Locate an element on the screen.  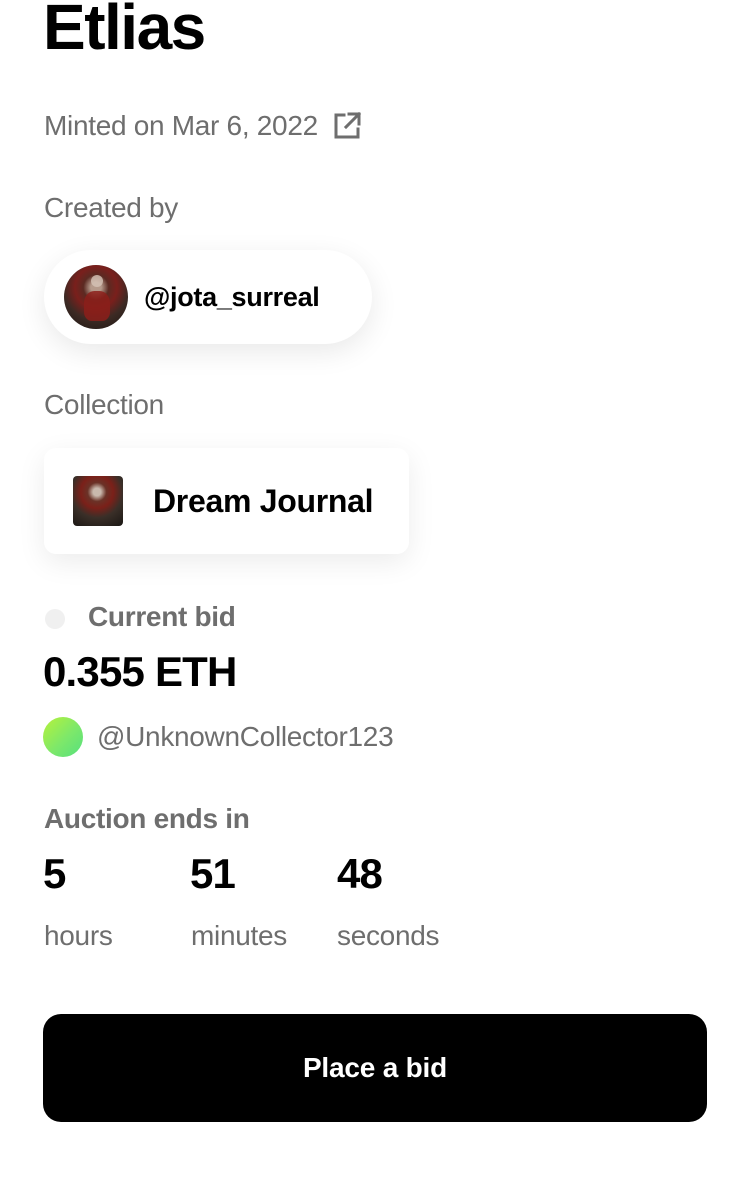
collection-thumbnail is located at coordinates (98, 501).